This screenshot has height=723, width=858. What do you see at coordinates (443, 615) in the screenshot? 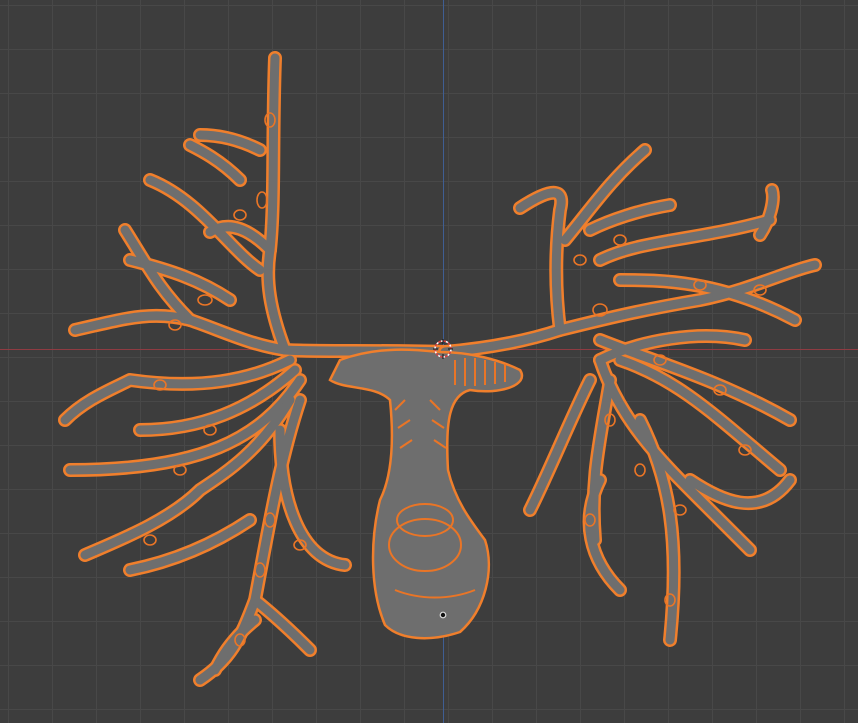
I see `object-origin-icon` at bounding box center [443, 615].